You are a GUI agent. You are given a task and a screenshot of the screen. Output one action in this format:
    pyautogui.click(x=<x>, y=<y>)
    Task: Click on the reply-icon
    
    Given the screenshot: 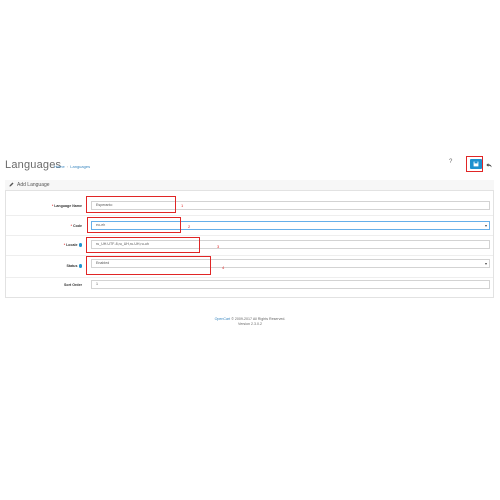 What is the action you would take?
    pyautogui.click(x=489, y=165)
    